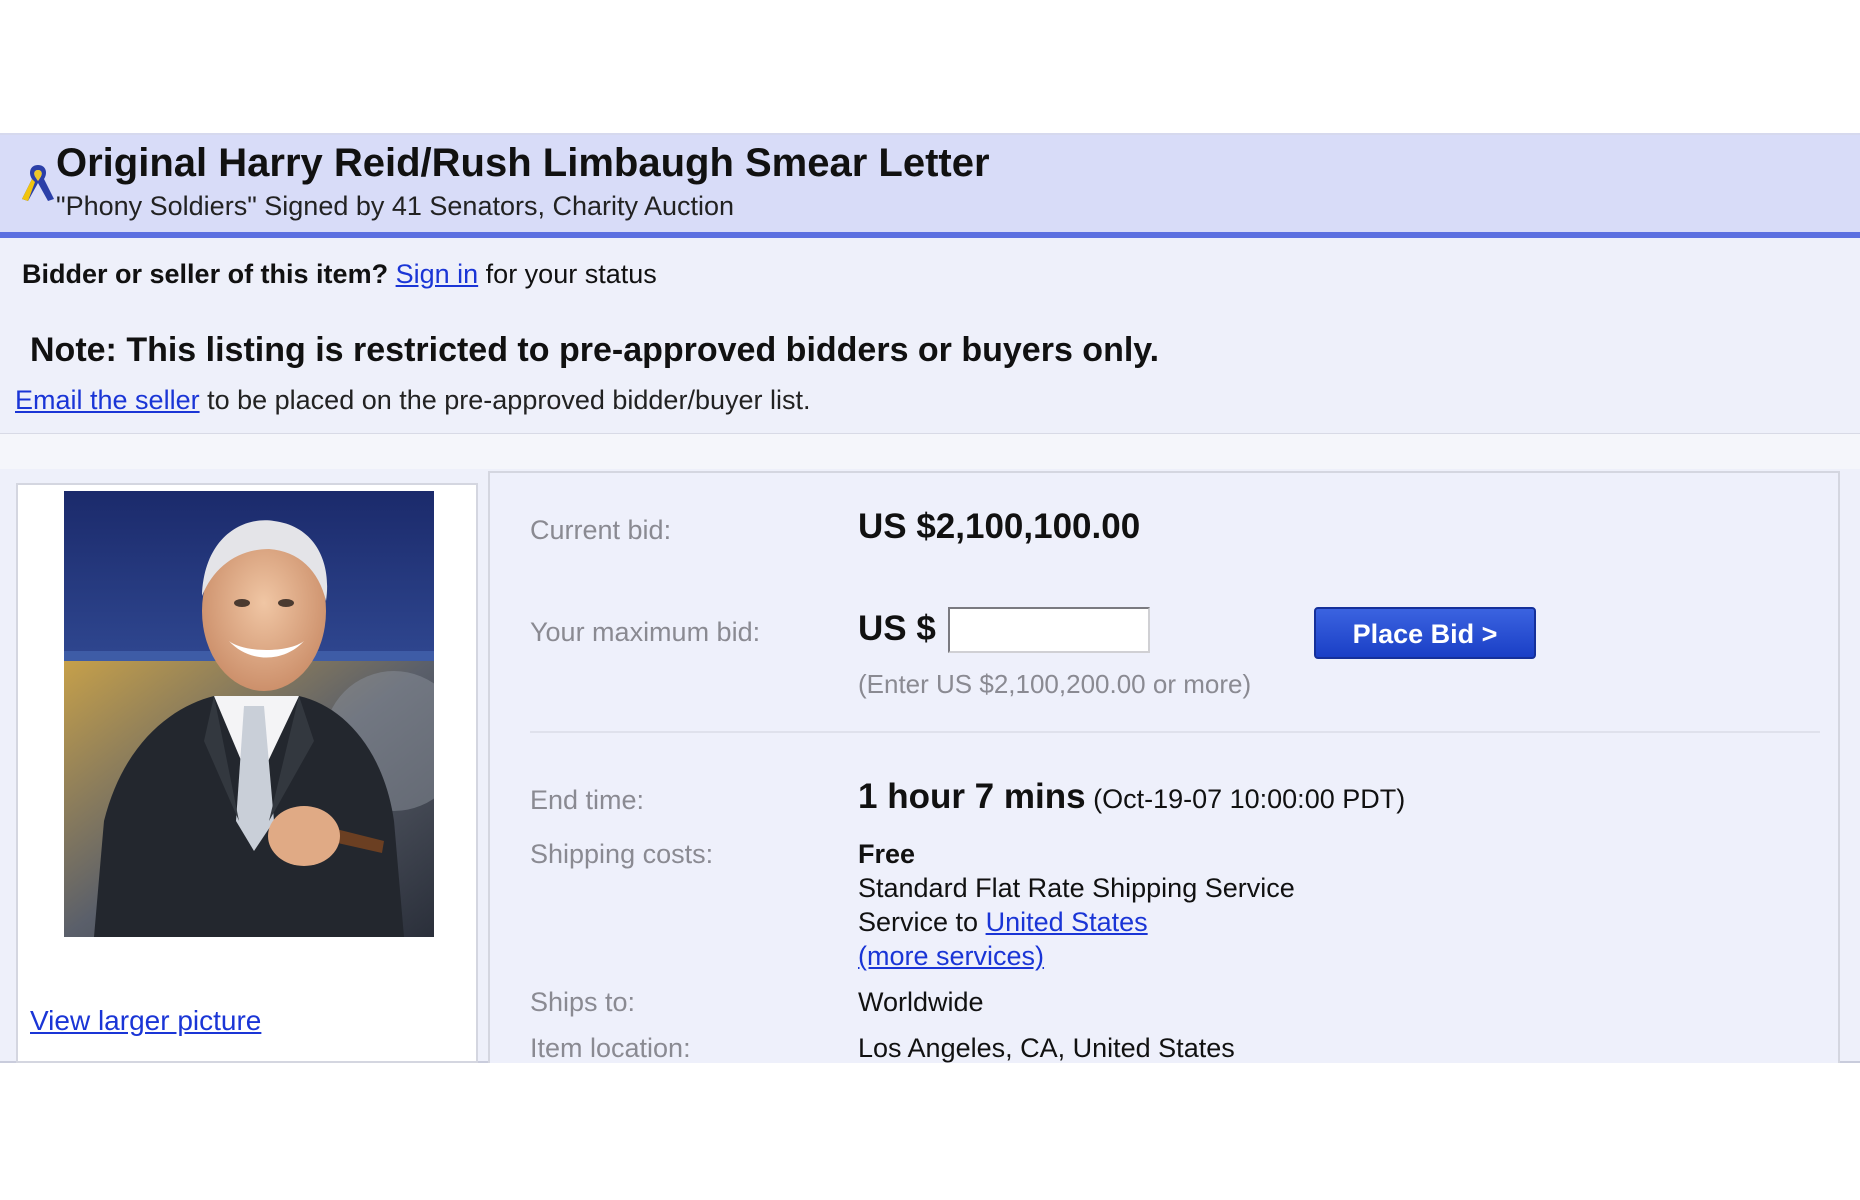 The width and height of the screenshot is (1860, 1200). I want to click on photo-panel: View larger picture, so click(247, 773).